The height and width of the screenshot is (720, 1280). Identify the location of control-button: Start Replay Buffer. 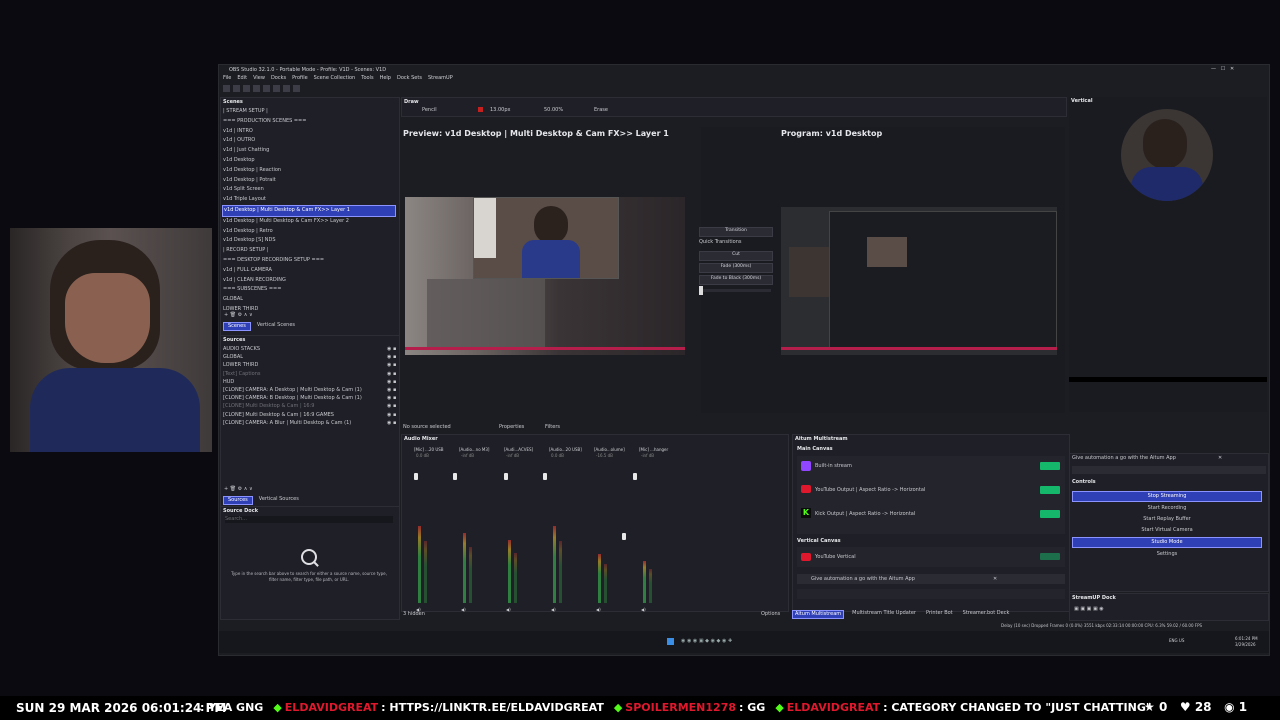
(1167, 519).